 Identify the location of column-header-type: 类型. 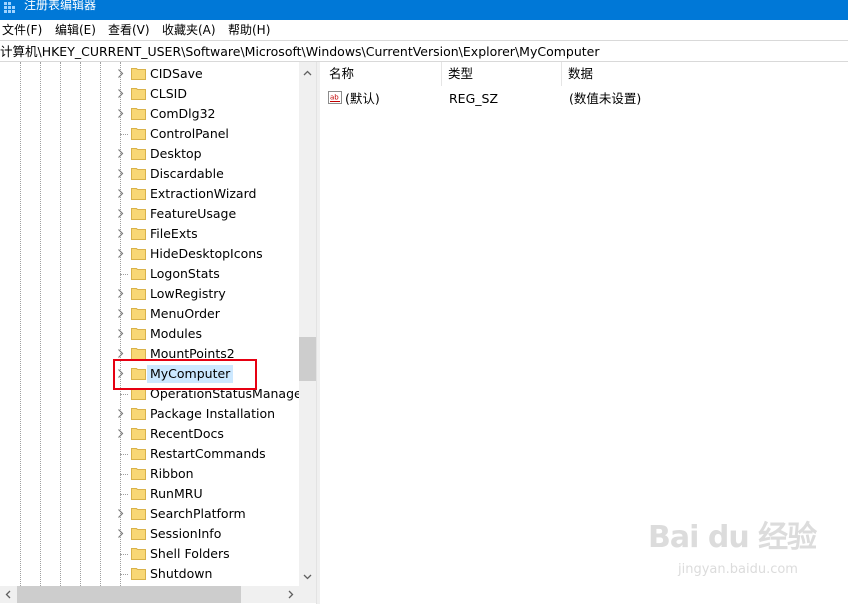
(502, 74).